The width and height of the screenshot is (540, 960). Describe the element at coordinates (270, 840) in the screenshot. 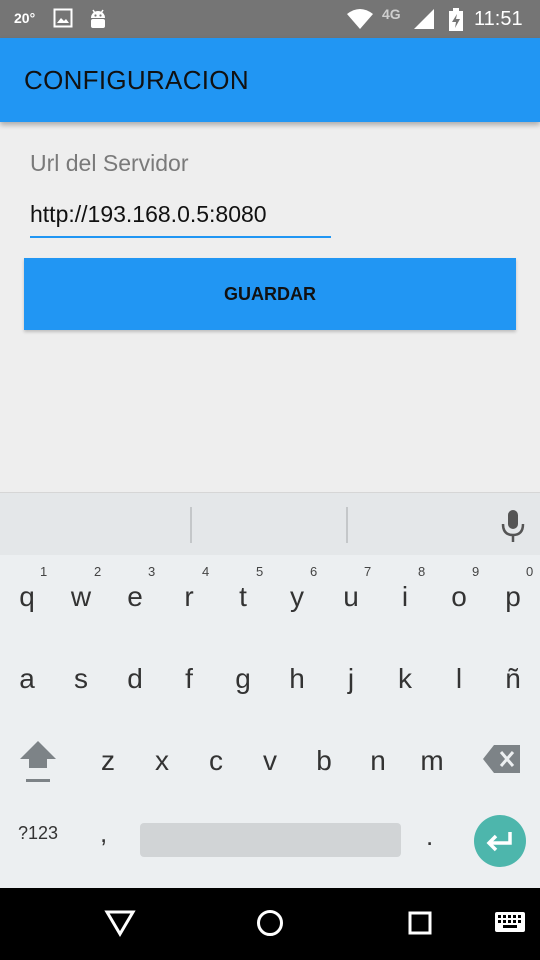

I see `space-key` at that location.